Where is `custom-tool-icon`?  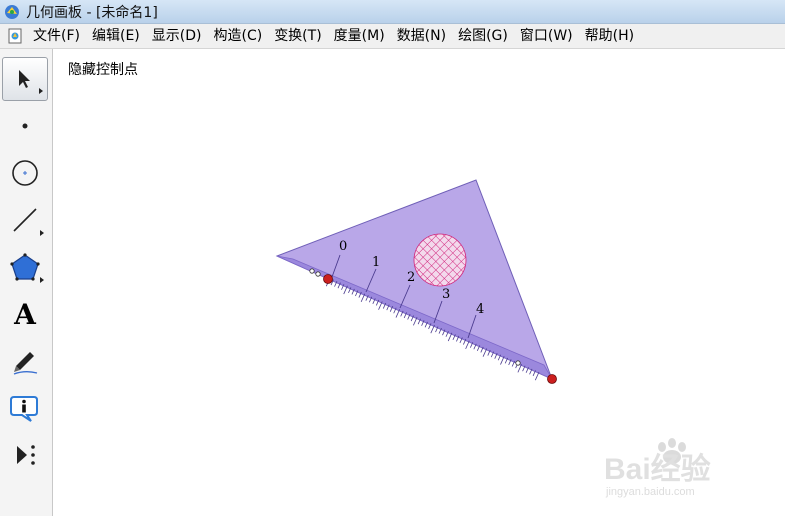 custom-tool-icon is located at coordinates (26, 455).